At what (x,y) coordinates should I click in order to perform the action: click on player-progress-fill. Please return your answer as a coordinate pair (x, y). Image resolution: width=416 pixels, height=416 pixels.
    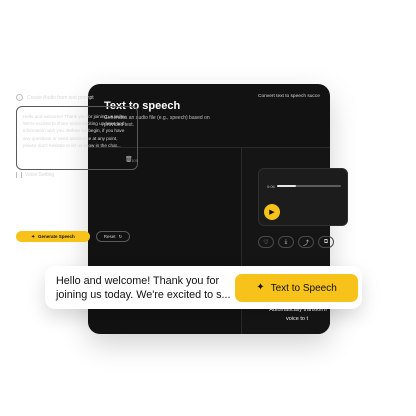
    Looking at the image, I should click on (287, 186).